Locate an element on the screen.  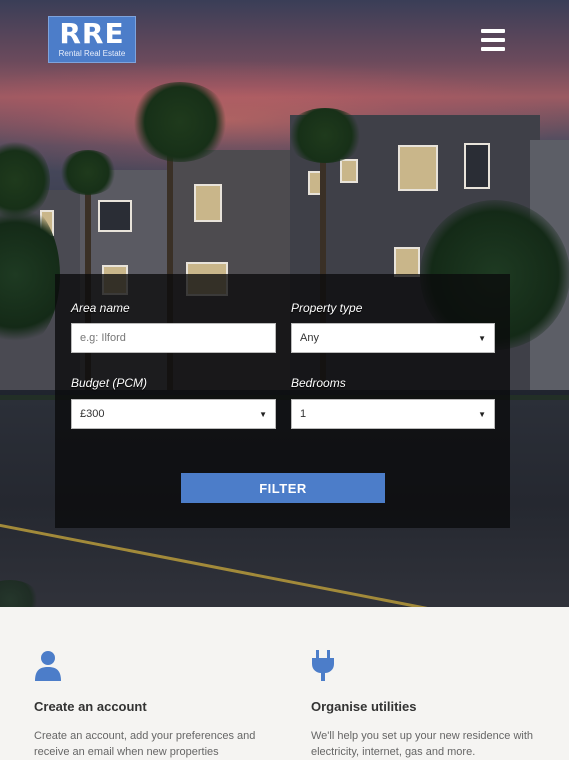
budget-label: Budget (PCM) is located at coordinates (109, 383).